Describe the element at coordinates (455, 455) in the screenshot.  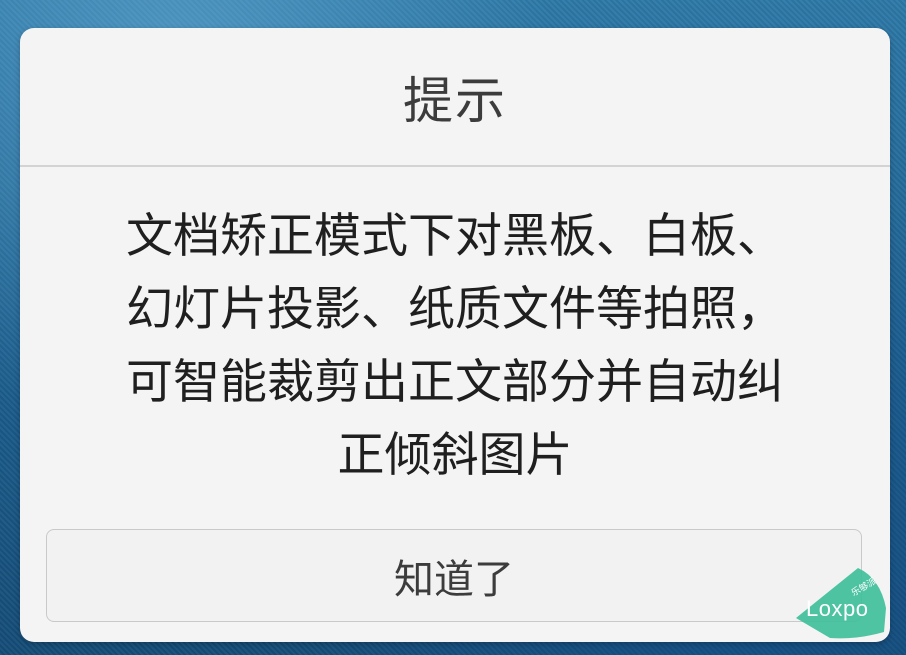
I see `message-line: 正倾斜图片` at that location.